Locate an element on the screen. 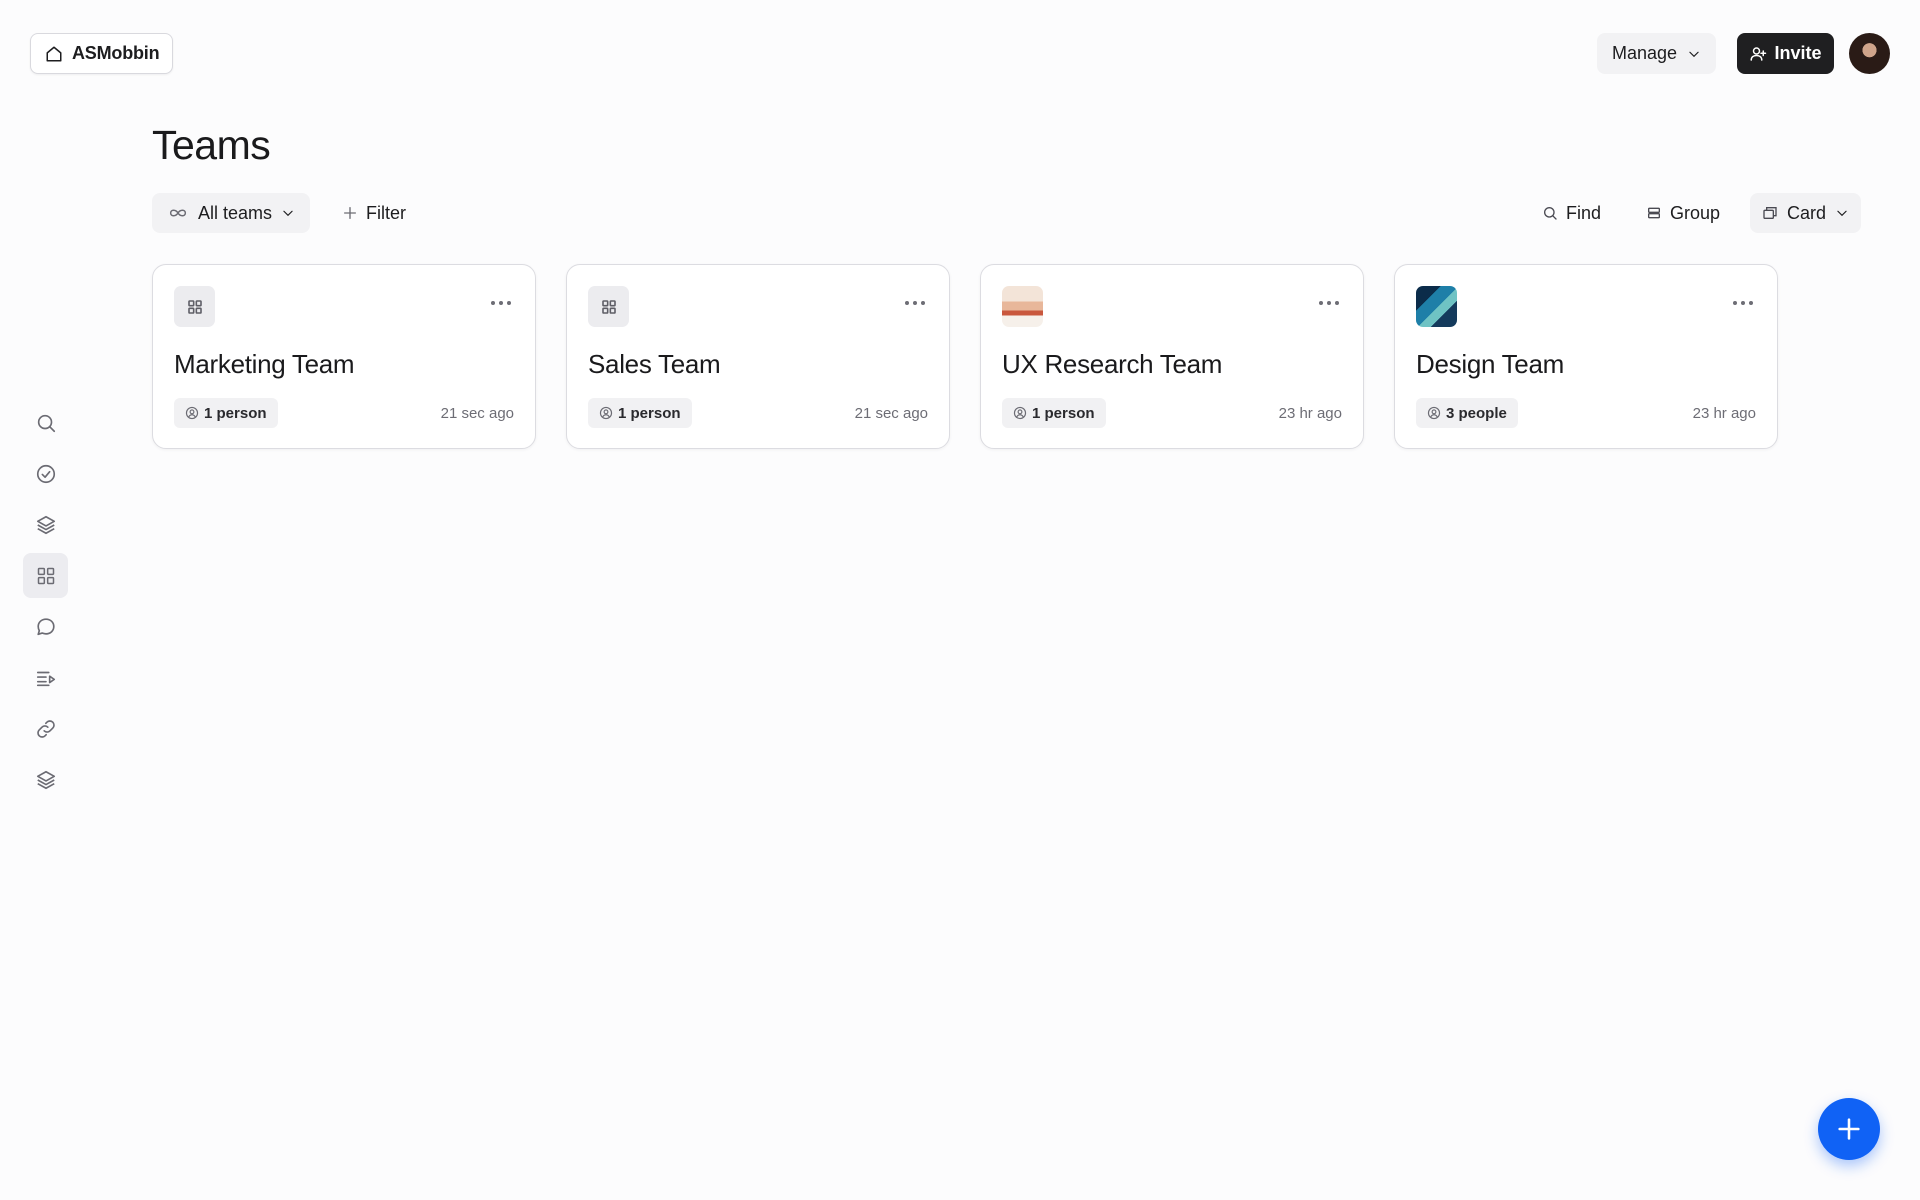 The image size is (1920, 1200). infinity-icon is located at coordinates (178, 213).